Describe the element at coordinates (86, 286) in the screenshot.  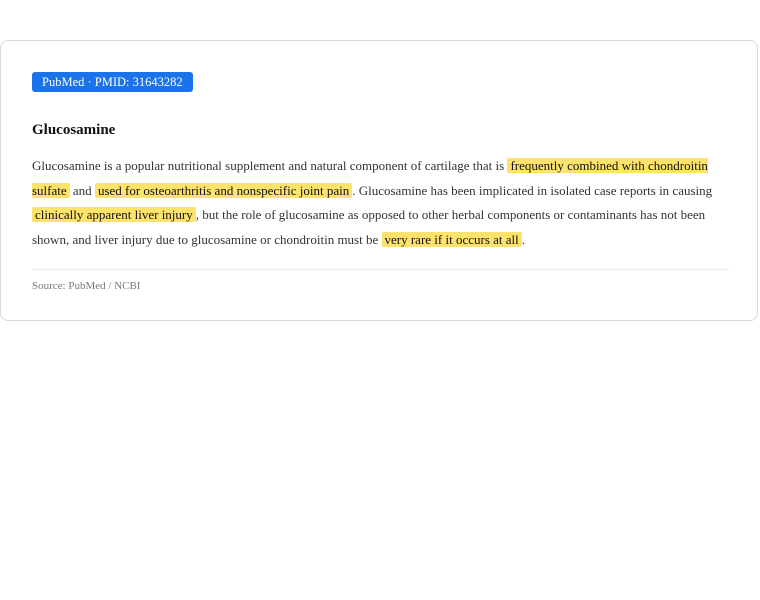
I see `source-attribution: Source: PubMed / NCBI` at that location.